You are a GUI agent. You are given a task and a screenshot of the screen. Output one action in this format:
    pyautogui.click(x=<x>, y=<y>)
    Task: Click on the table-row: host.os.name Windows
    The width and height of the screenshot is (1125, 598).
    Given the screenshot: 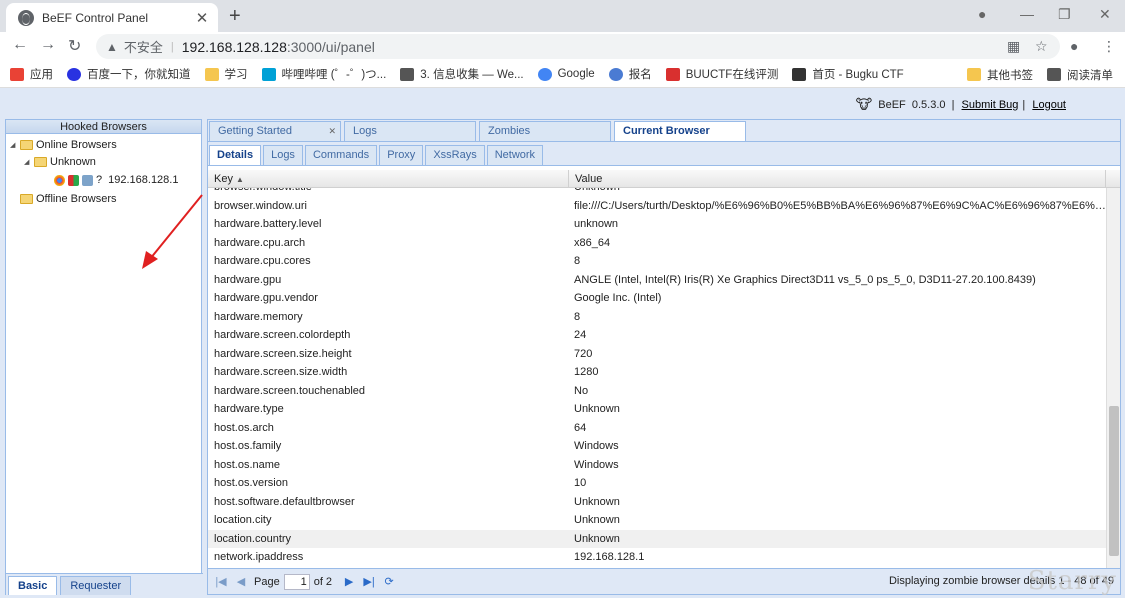 What is the action you would take?
    pyautogui.click(x=657, y=465)
    